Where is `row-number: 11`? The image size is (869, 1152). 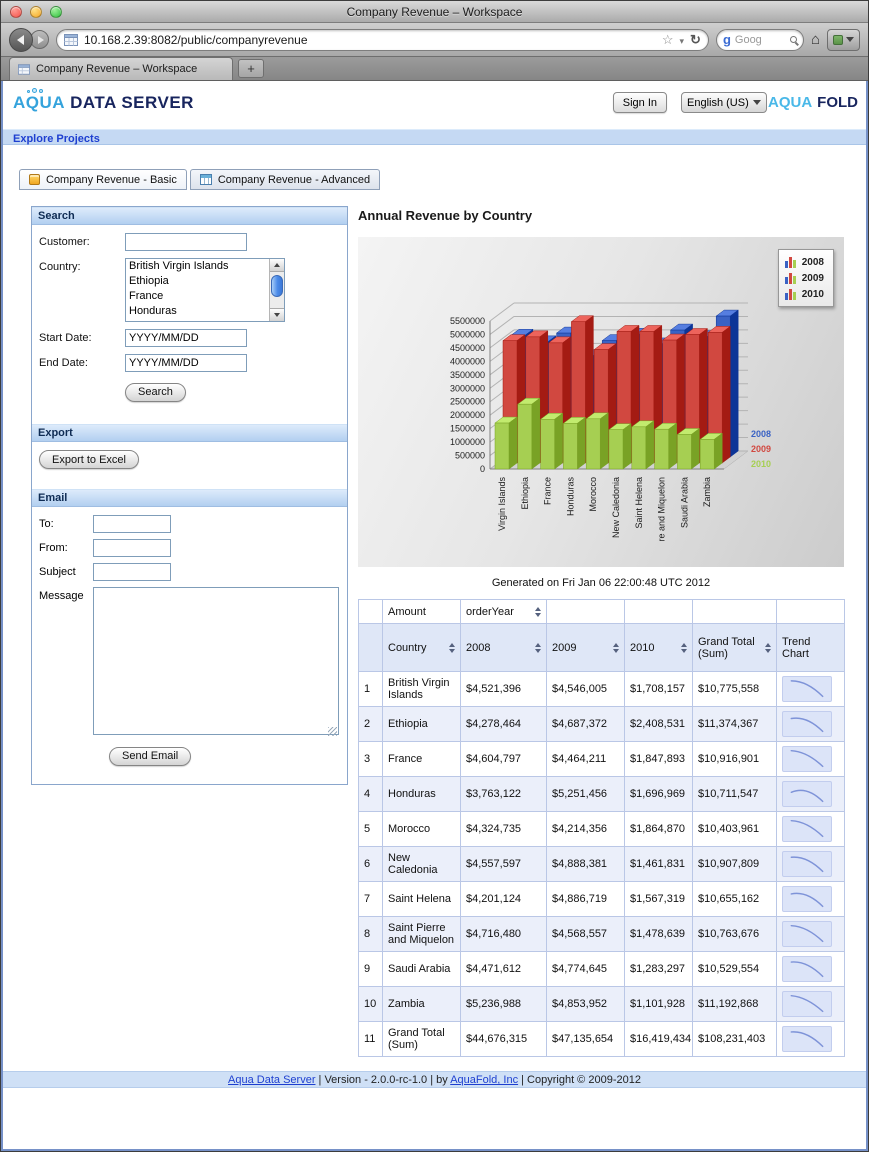 row-number: 11 is located at coordinates (370, 1039).